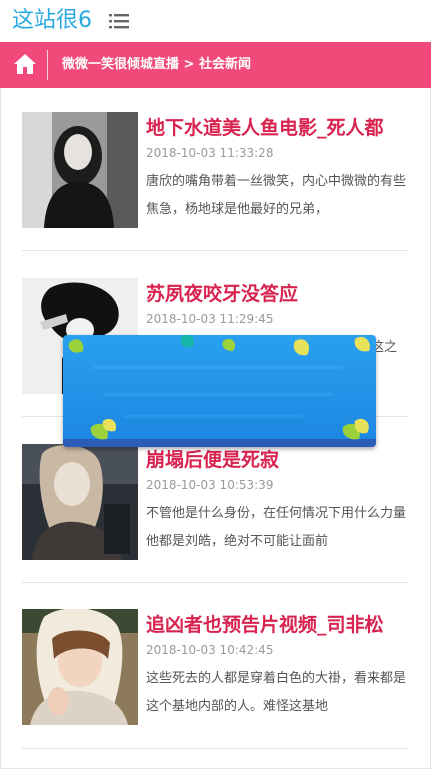  Describe the element at coordinates (277, 625) in the screenshot. I see `article-title: 追凶者也预告片视频_司非松` at that location.